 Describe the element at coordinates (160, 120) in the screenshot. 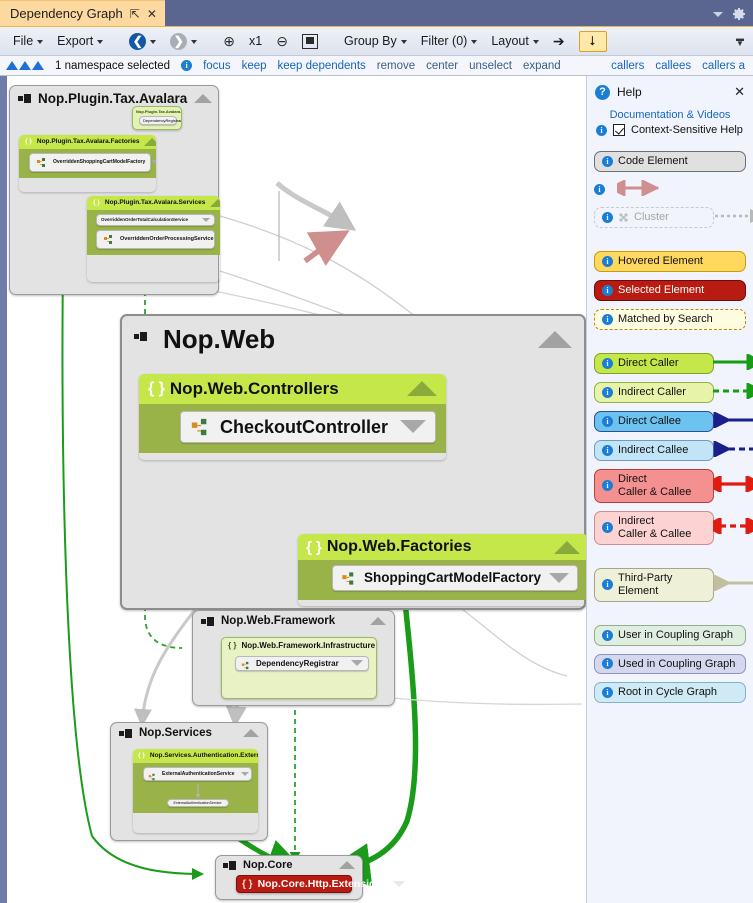

I see `type-node: DependencyRegistrar` at that location.